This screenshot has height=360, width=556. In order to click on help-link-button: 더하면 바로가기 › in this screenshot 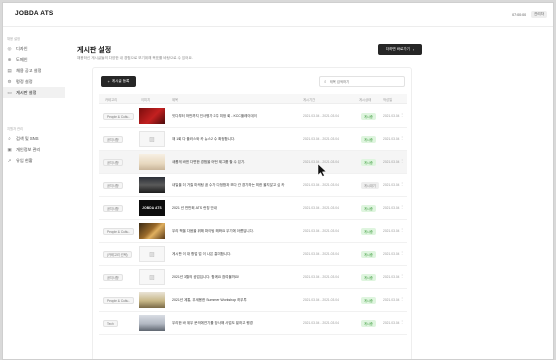, I will do `click(400, 49)`.